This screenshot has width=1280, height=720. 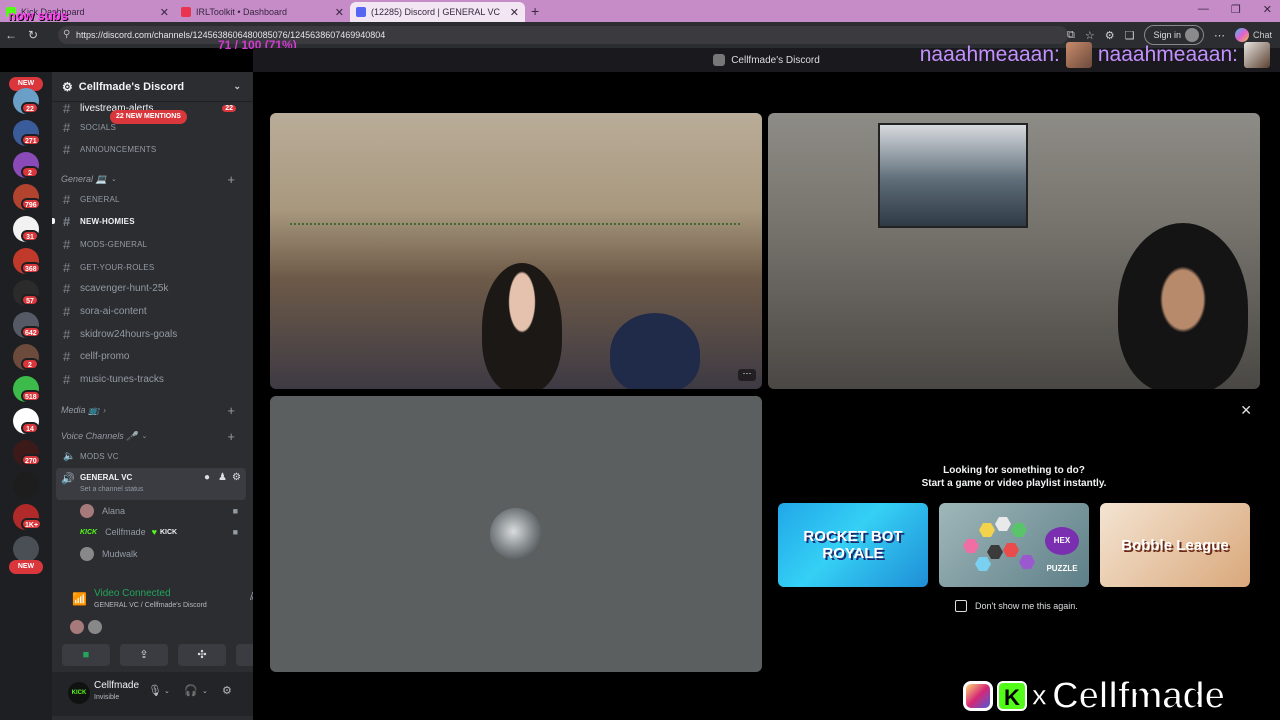 I want to click on chevron-right-icon: ›, so click(x=104, y=410).